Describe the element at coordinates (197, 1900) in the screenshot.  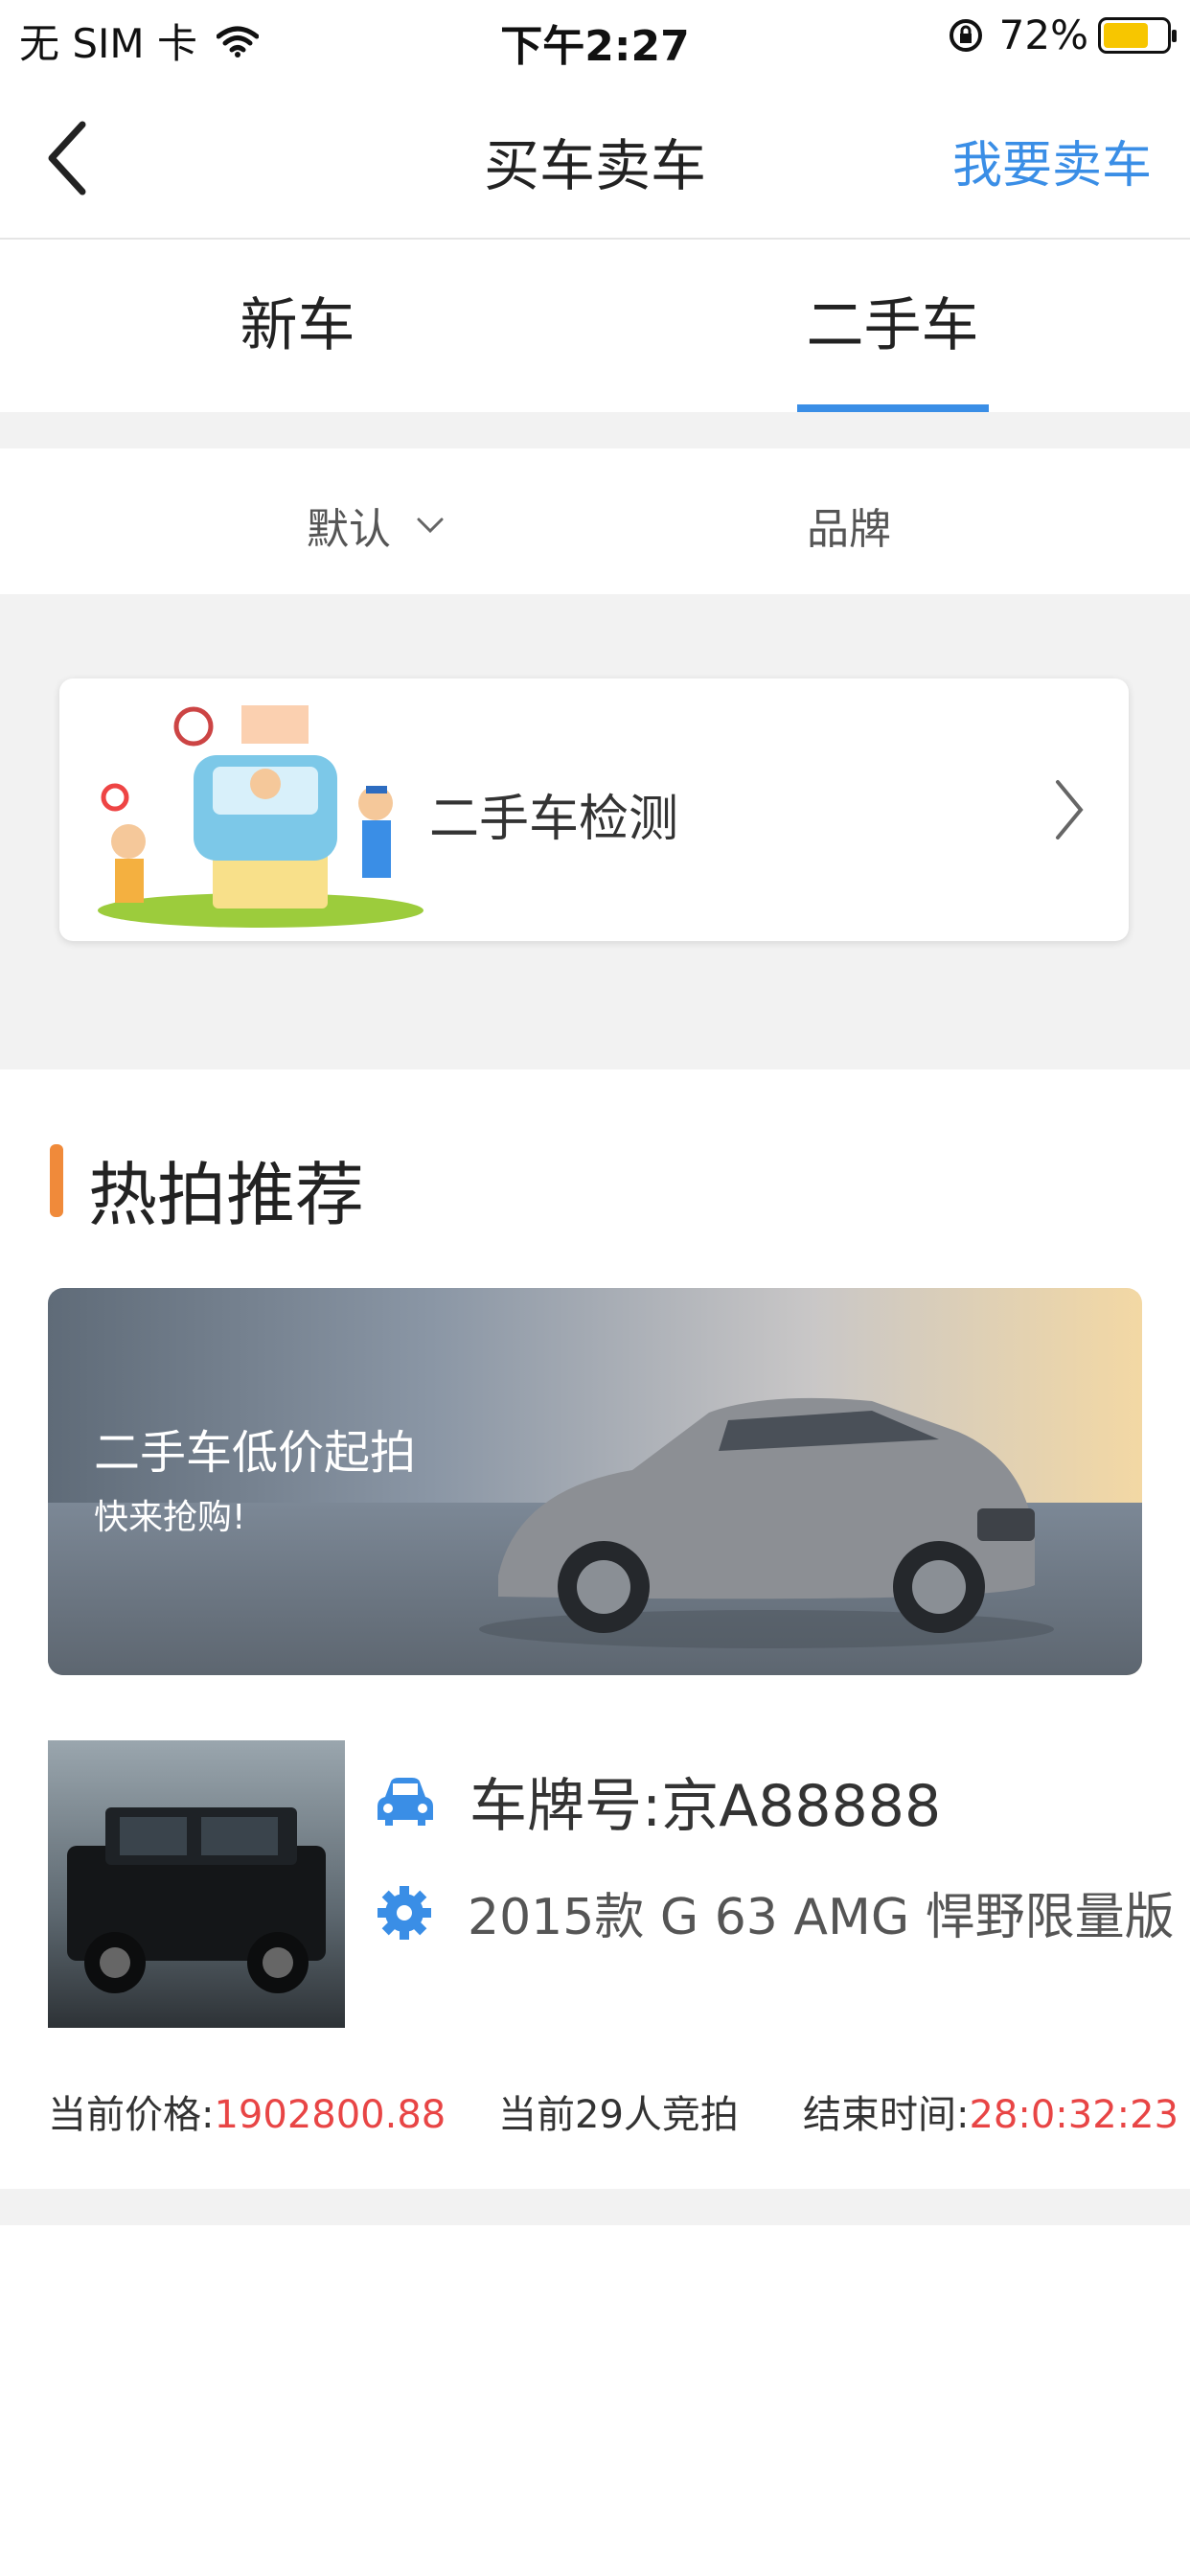
I see `car-photo` at that location.